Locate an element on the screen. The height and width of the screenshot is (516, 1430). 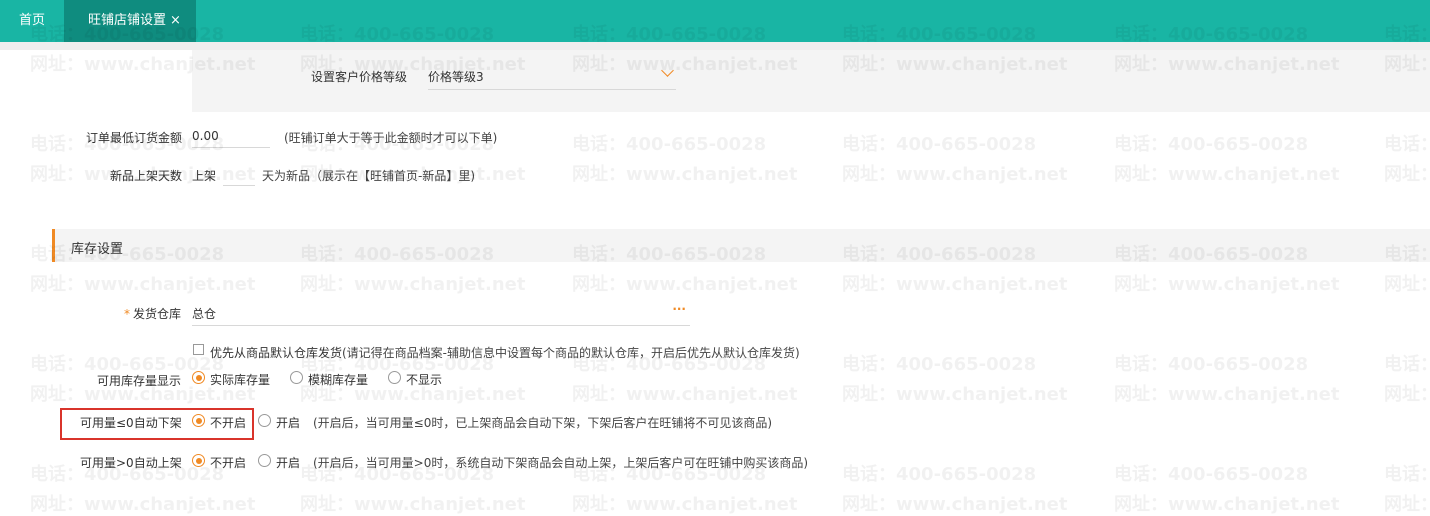
min-order-label: 订单最低订货金额 is located at coordinates (134, 138).